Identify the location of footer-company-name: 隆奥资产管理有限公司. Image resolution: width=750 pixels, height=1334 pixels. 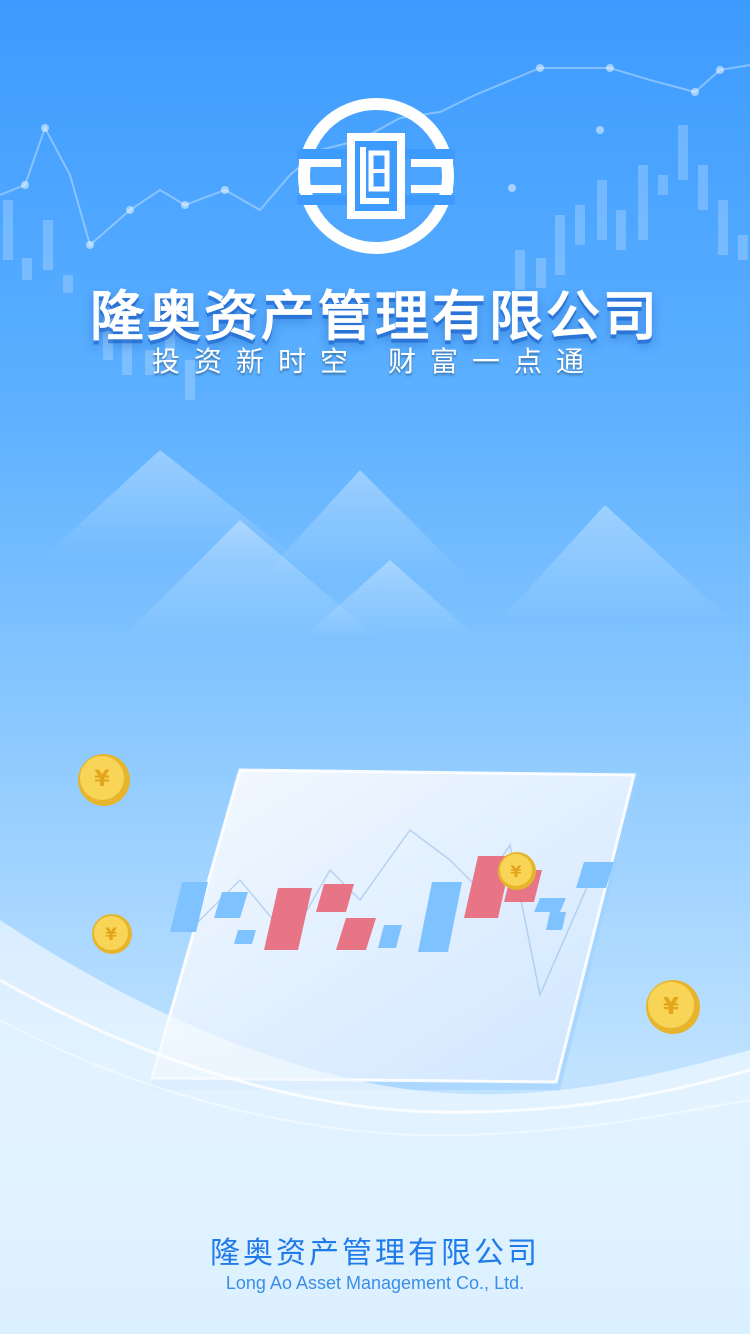
(375, 1253).